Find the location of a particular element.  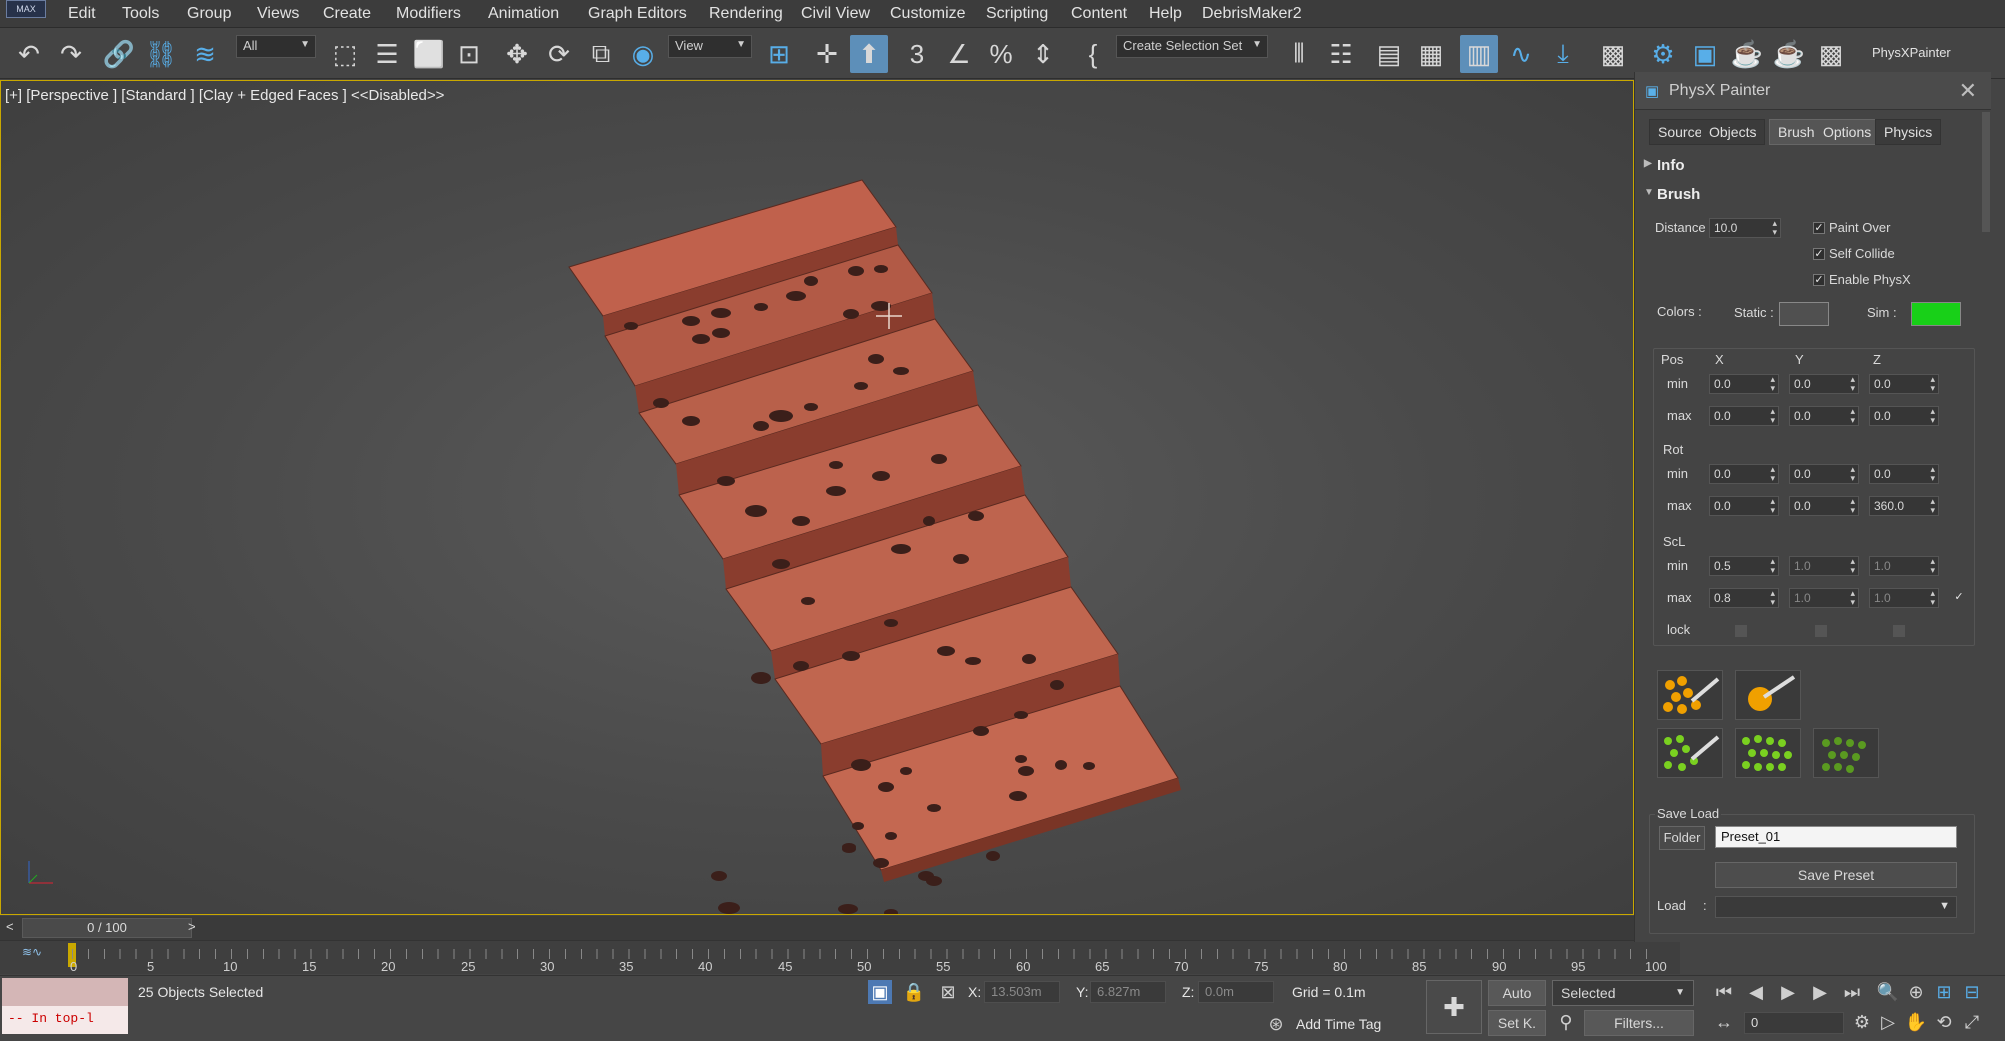

rendered-frame-window-icon: ▣ is located at coordinates (1705, 54).